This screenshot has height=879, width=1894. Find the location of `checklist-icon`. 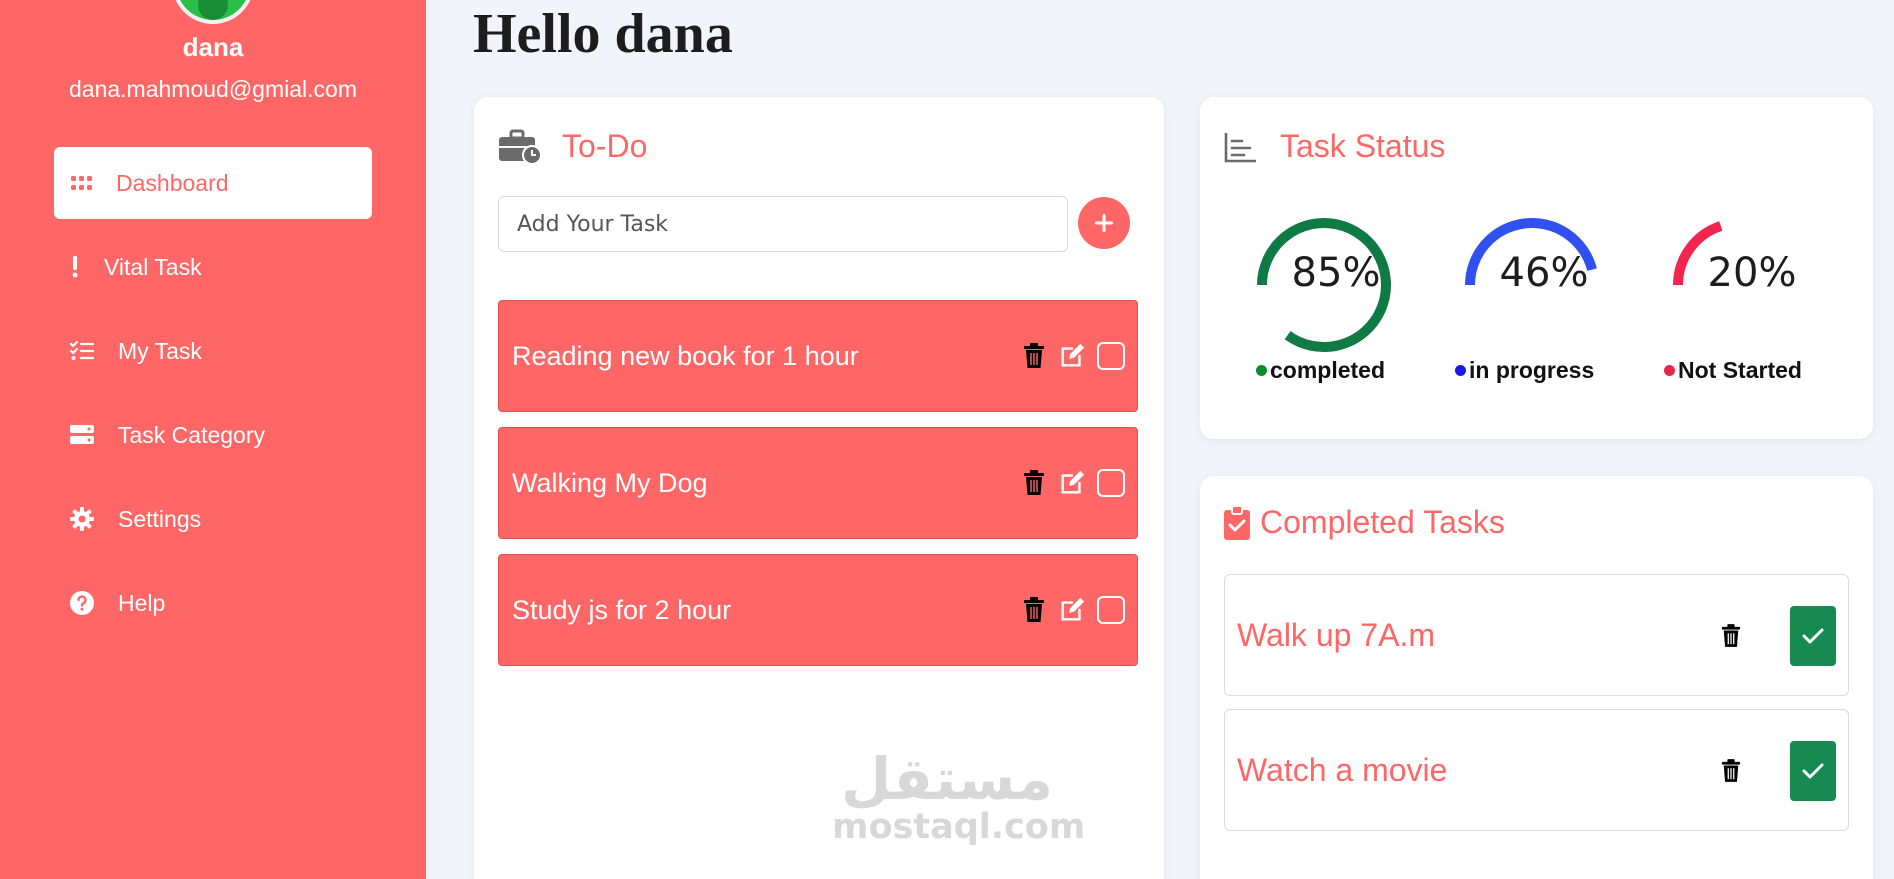

checklist-icon is located at coordinates (82, 351).